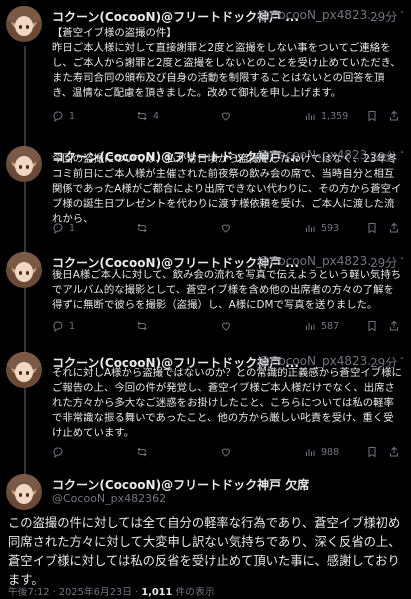  I want to click on views-button: 587, so click(321, 326).